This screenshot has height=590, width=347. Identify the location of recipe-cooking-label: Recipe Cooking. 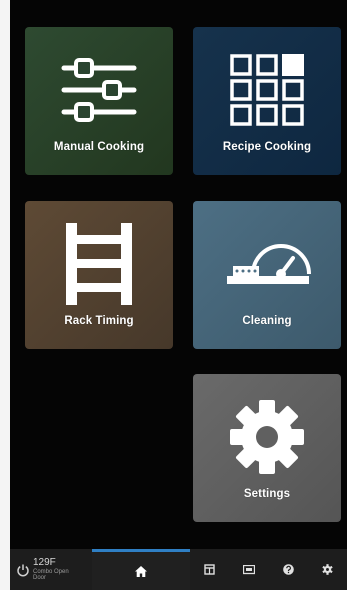
(267, 147).